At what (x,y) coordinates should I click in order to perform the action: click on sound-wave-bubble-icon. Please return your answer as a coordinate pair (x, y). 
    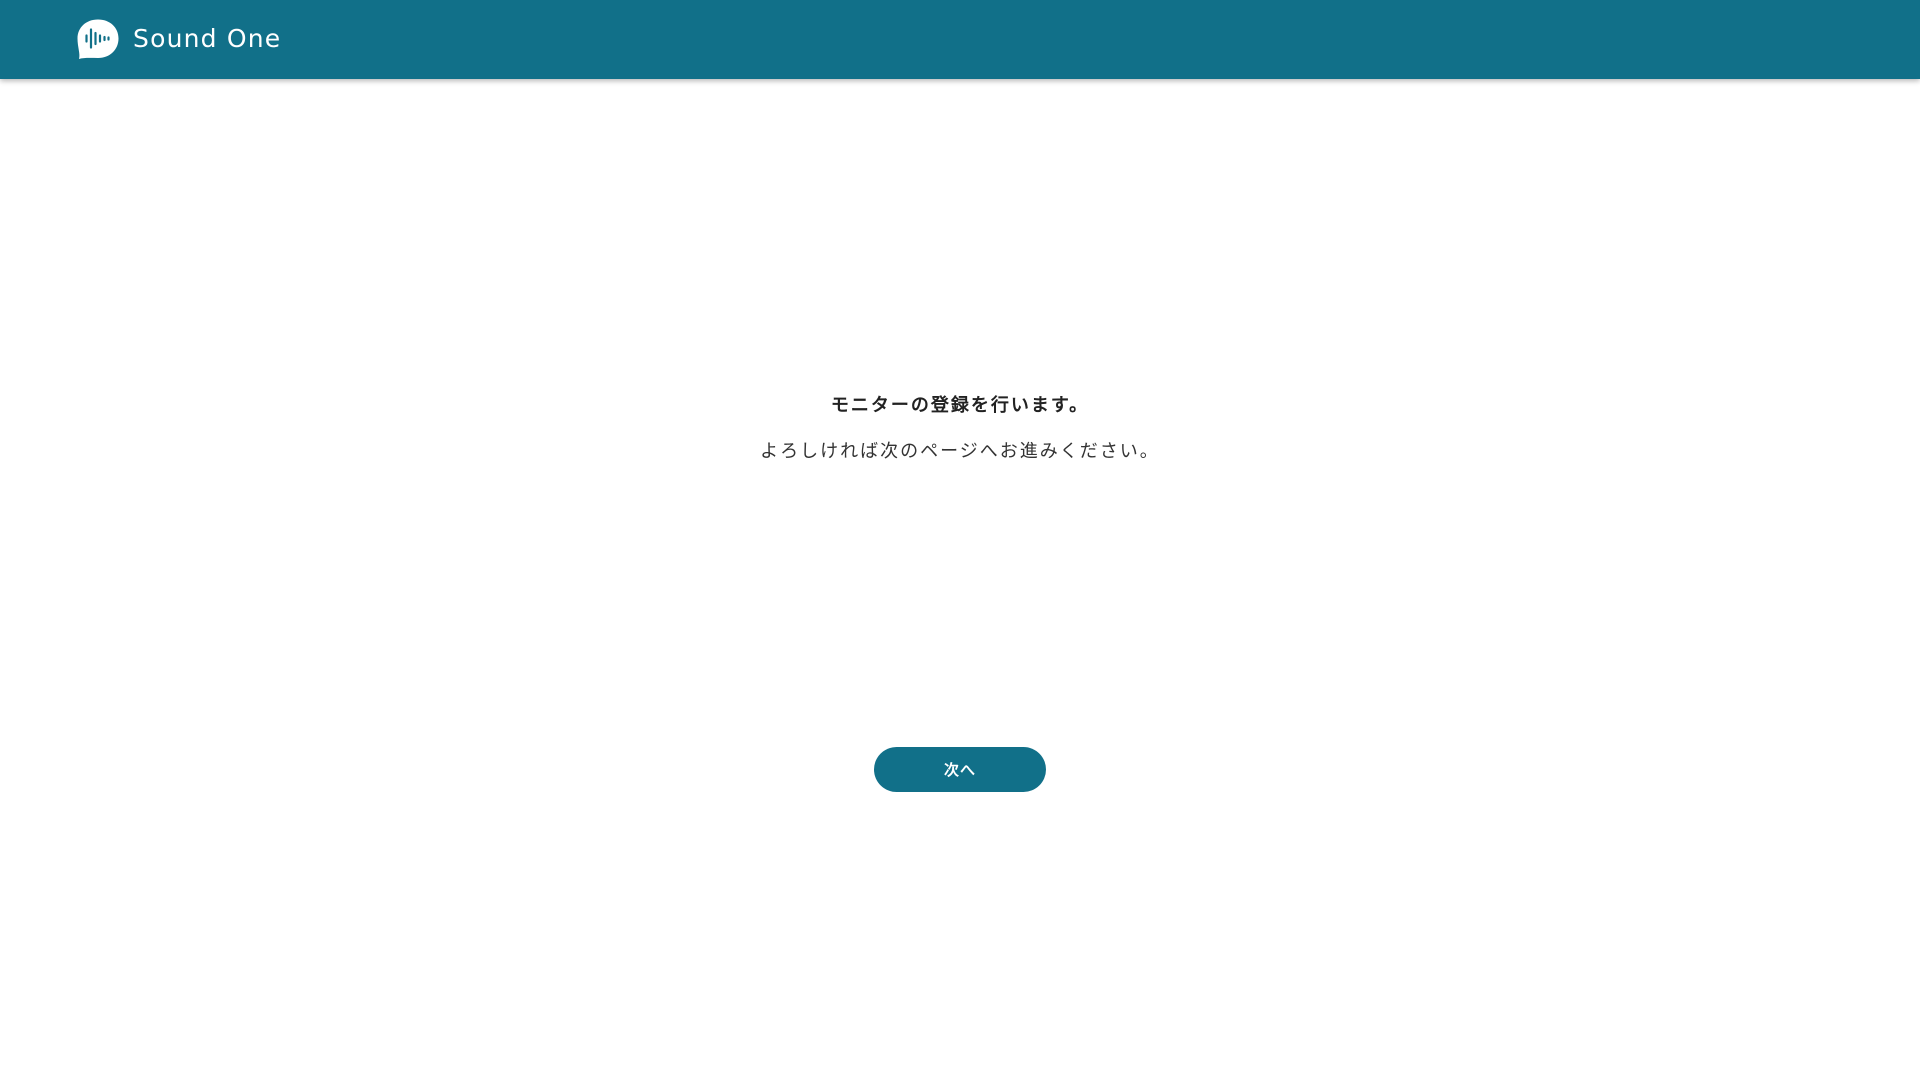
    Looking at the image, I should click on (98, 39).